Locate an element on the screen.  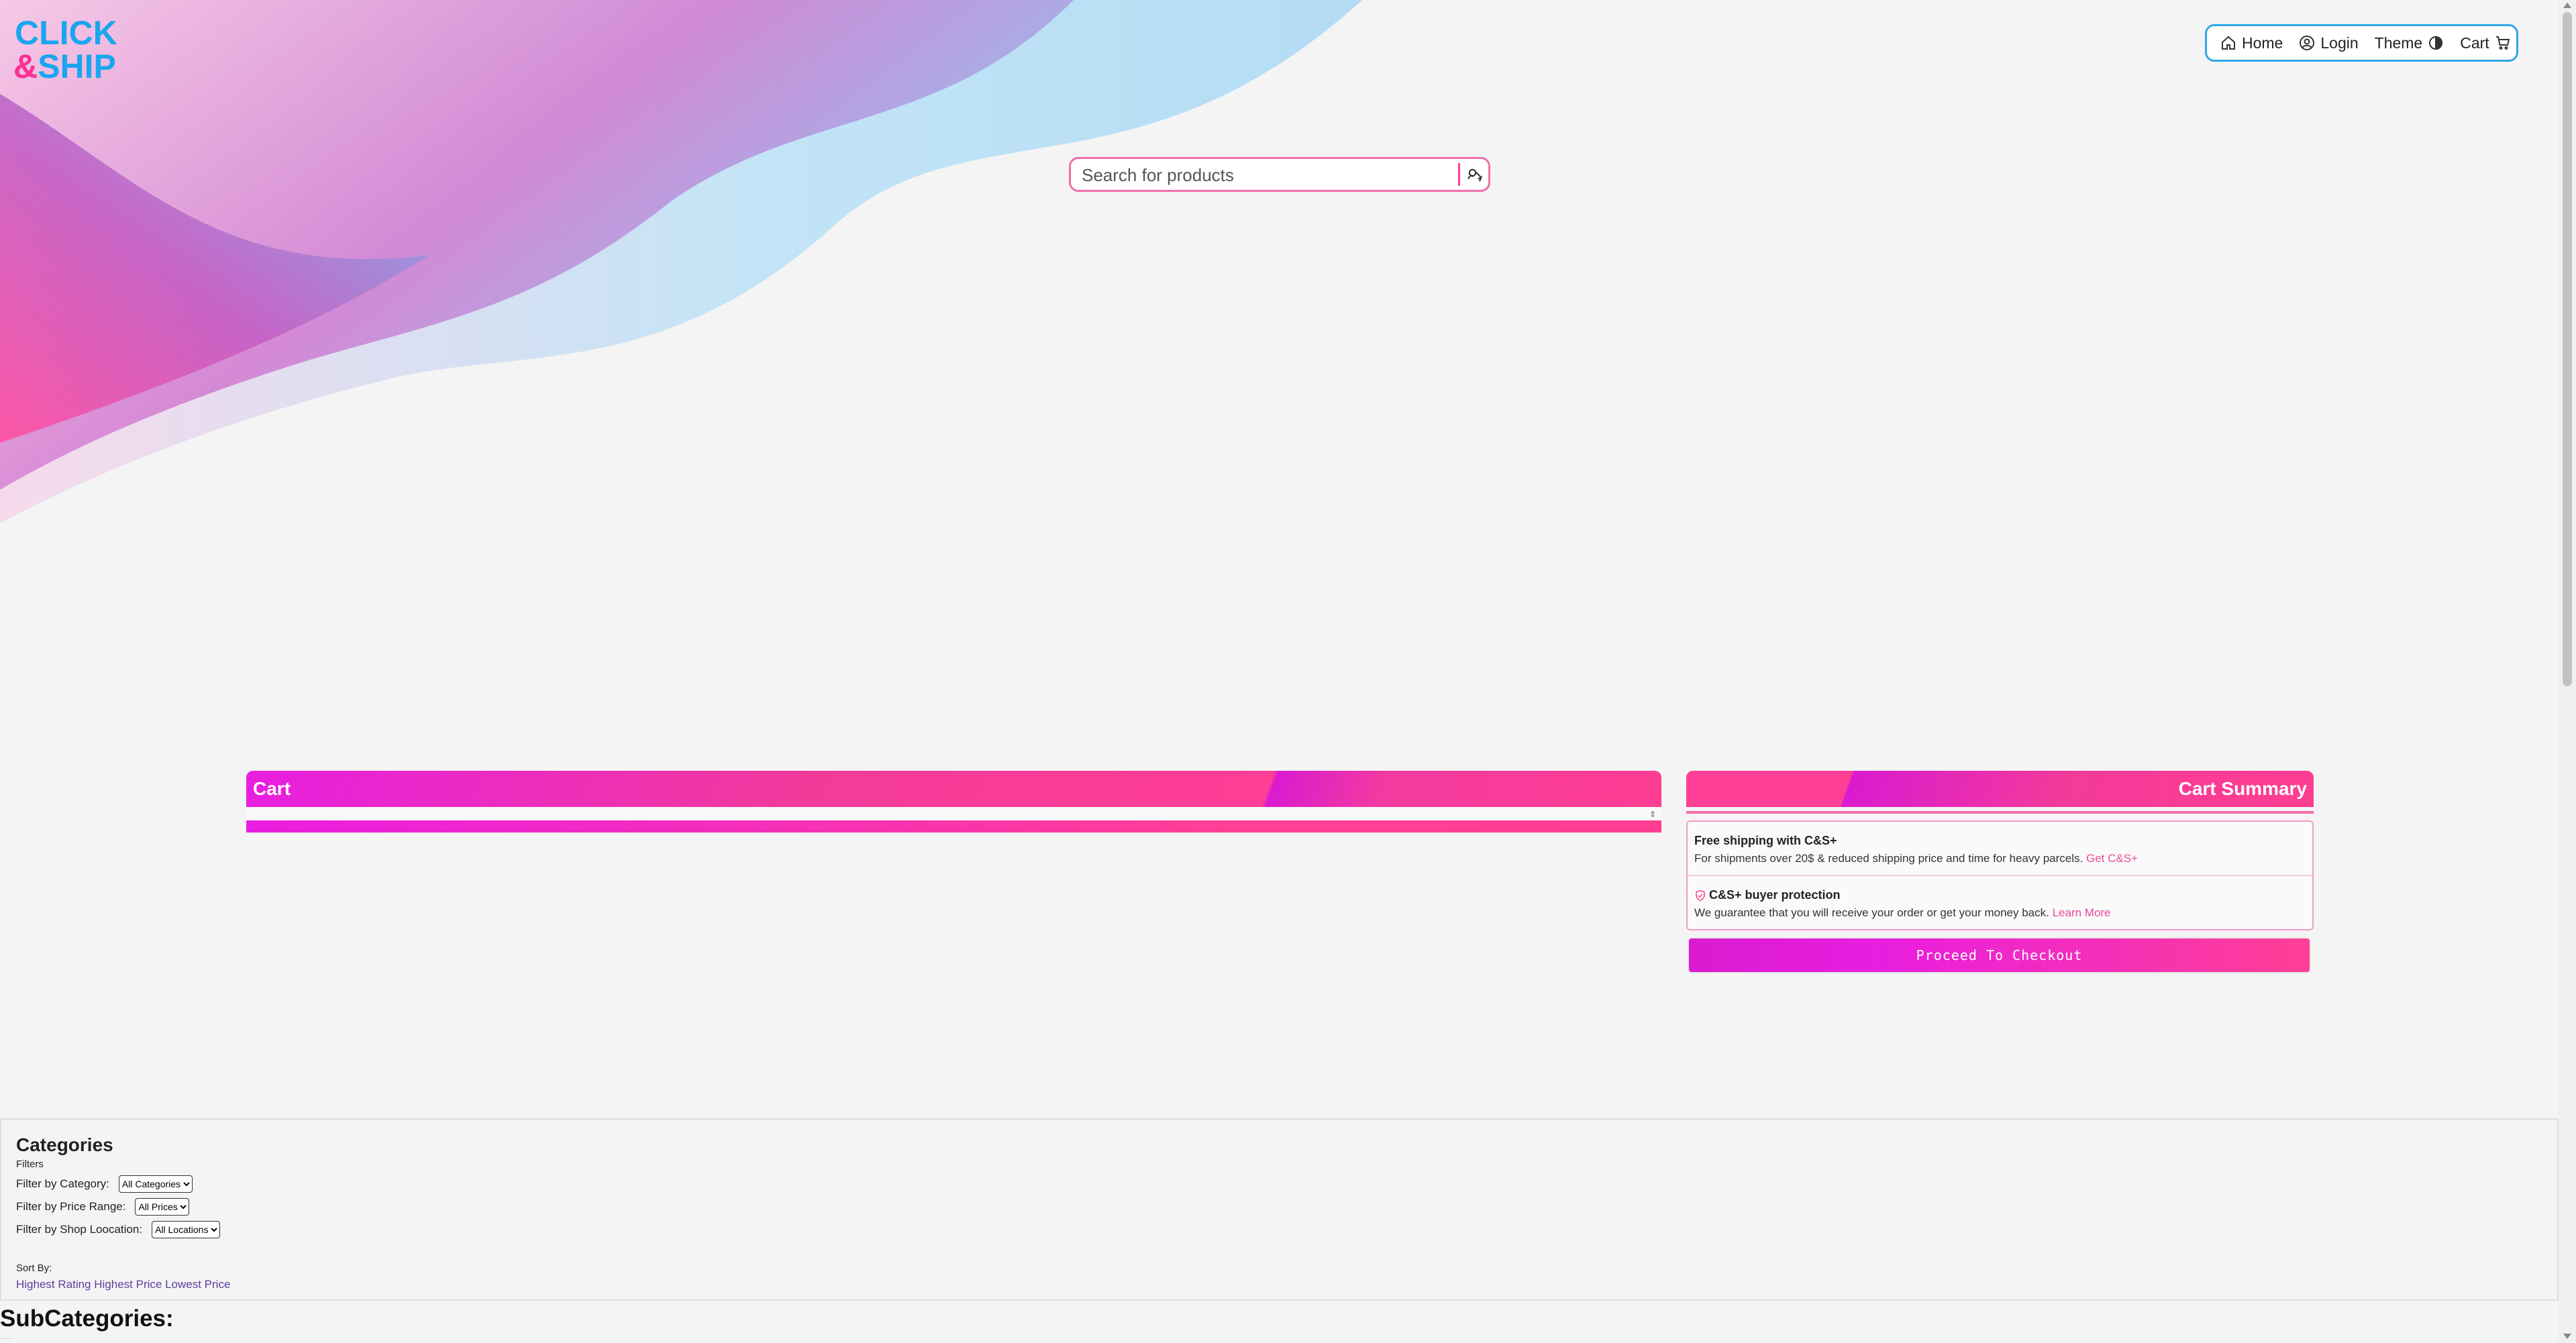
page-scrollbar is located at coordinates (2567, 671).